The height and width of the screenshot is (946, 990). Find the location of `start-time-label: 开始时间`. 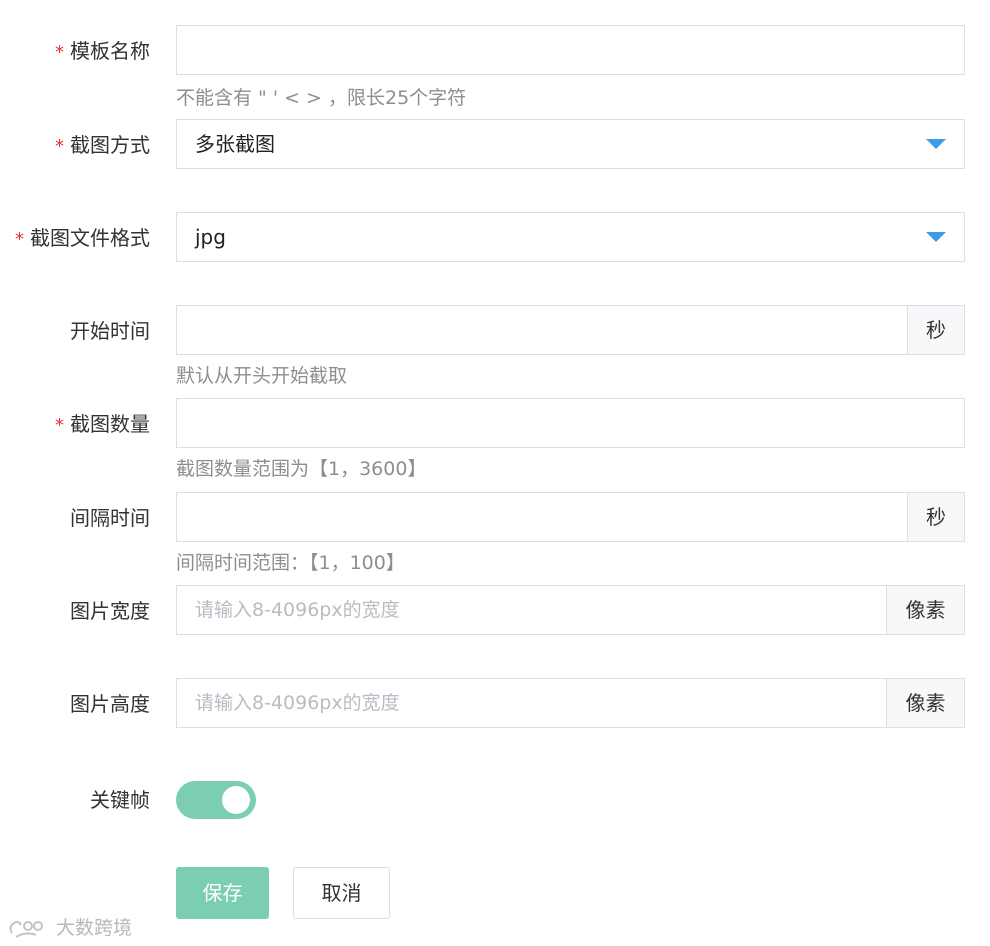

start-time-label: 开始时间 is located at coordinates (110, 331).